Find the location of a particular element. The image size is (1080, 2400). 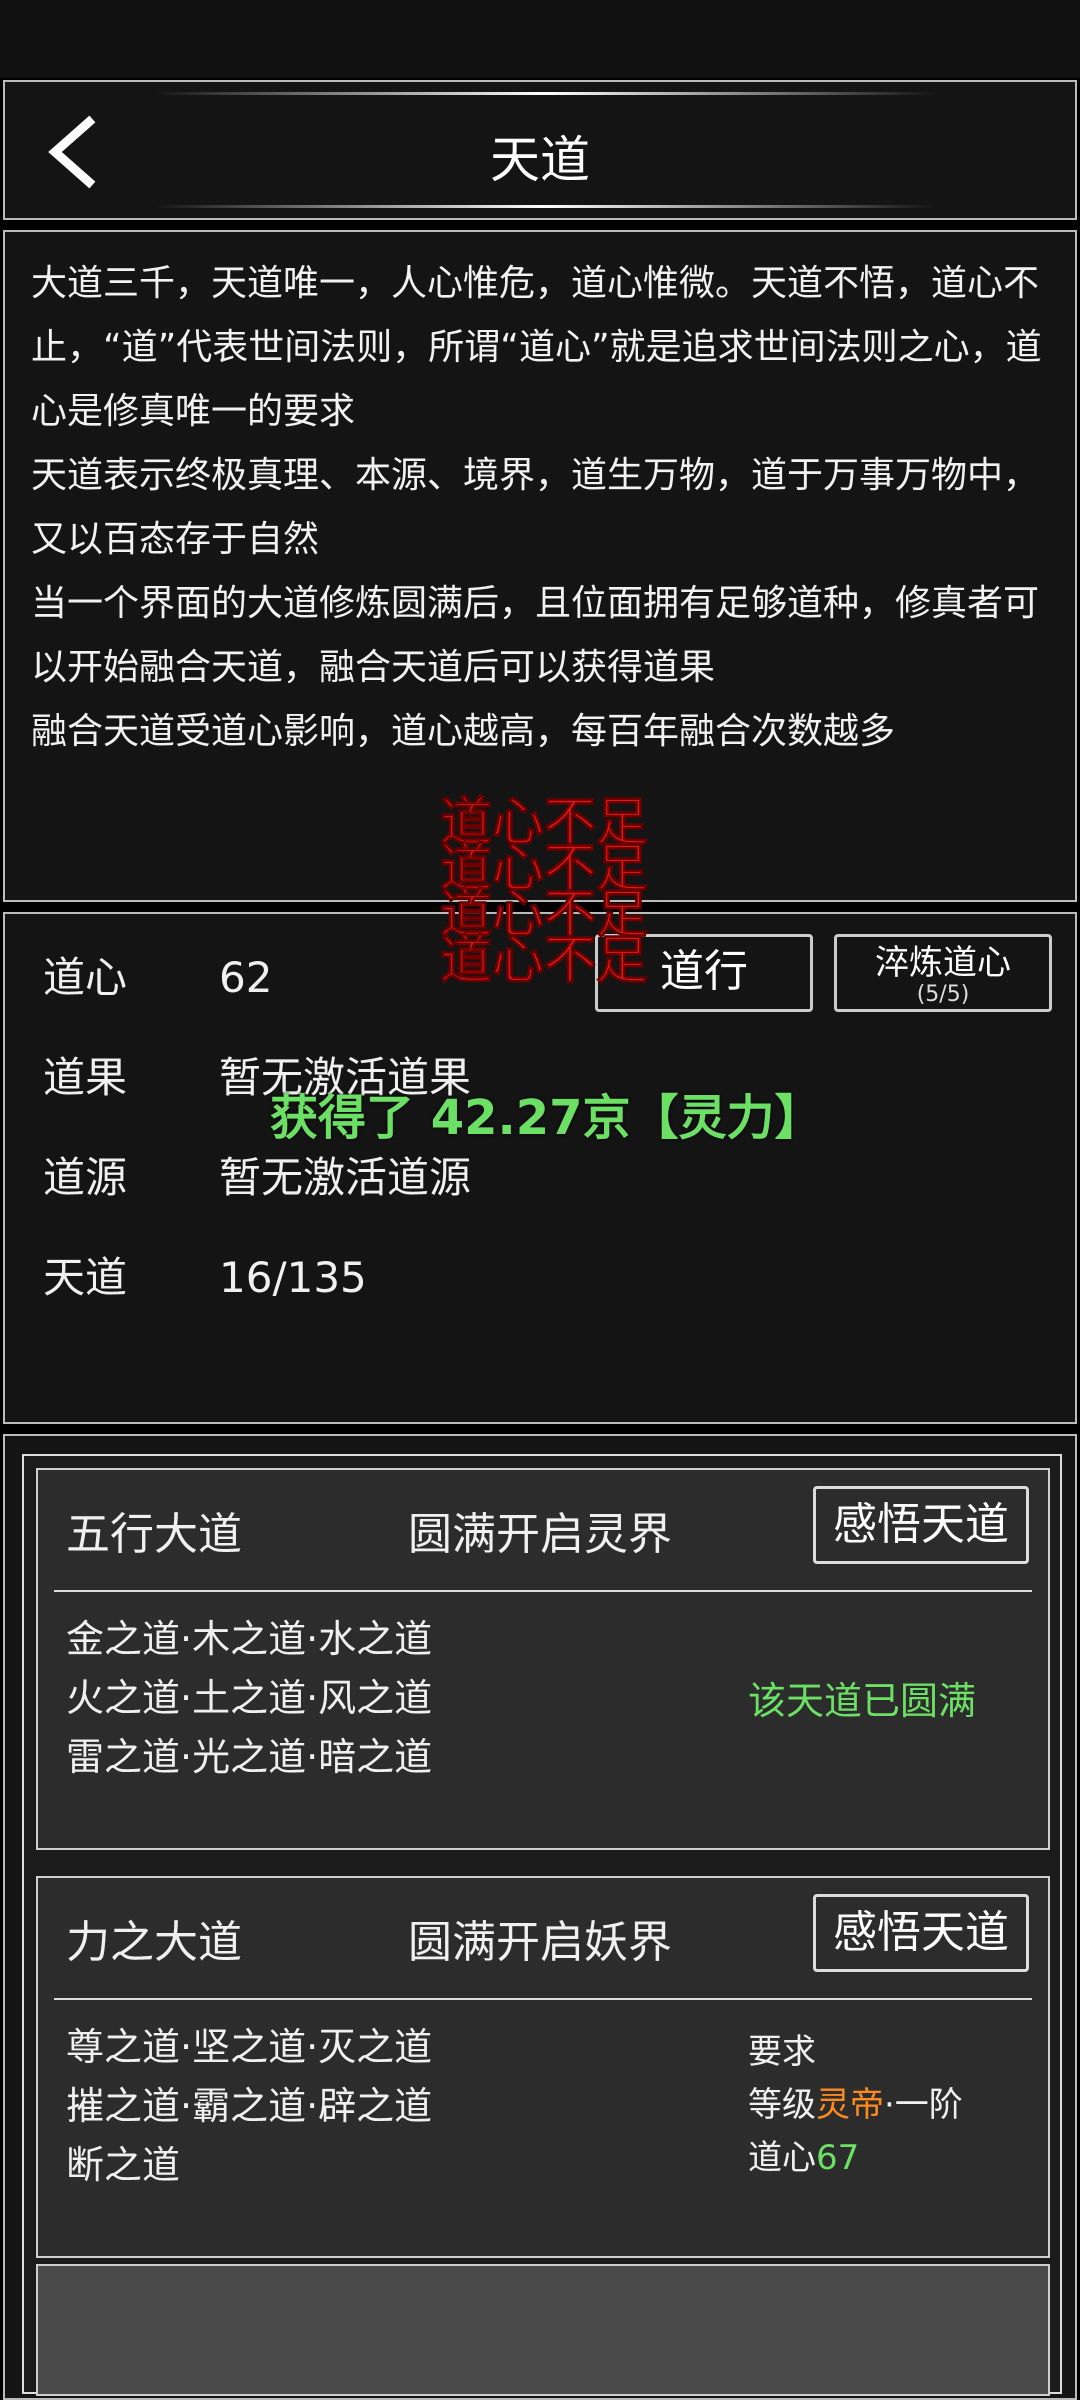

stat-label: 道源 is located at coordinates (85, 1177).